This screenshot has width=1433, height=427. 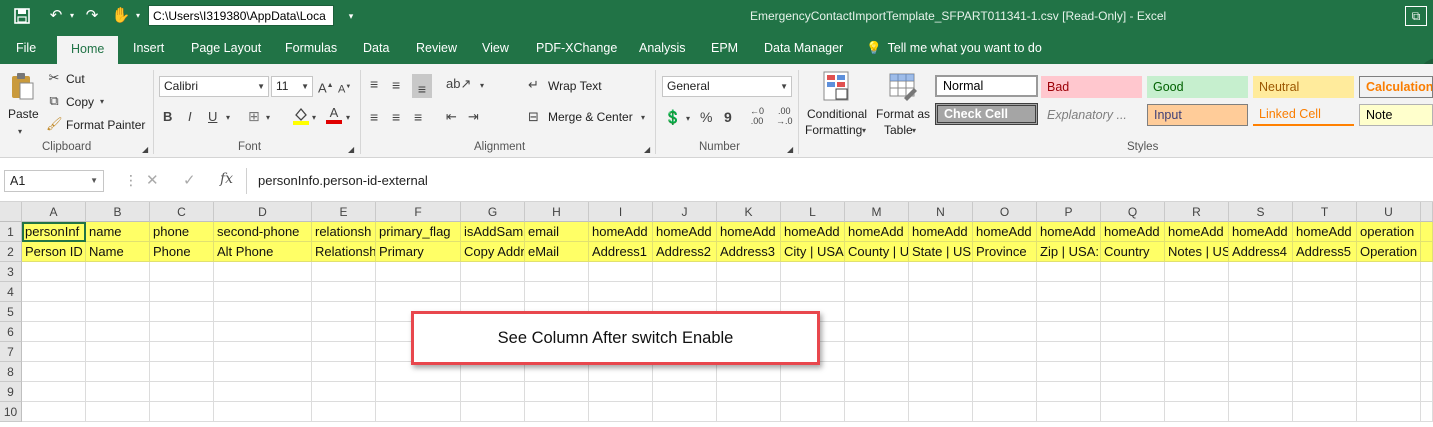 What do you see at coordinates (1091, 87) in the screenshot?
I see `style-bad: Bad` at bounding box center [1091, 87].